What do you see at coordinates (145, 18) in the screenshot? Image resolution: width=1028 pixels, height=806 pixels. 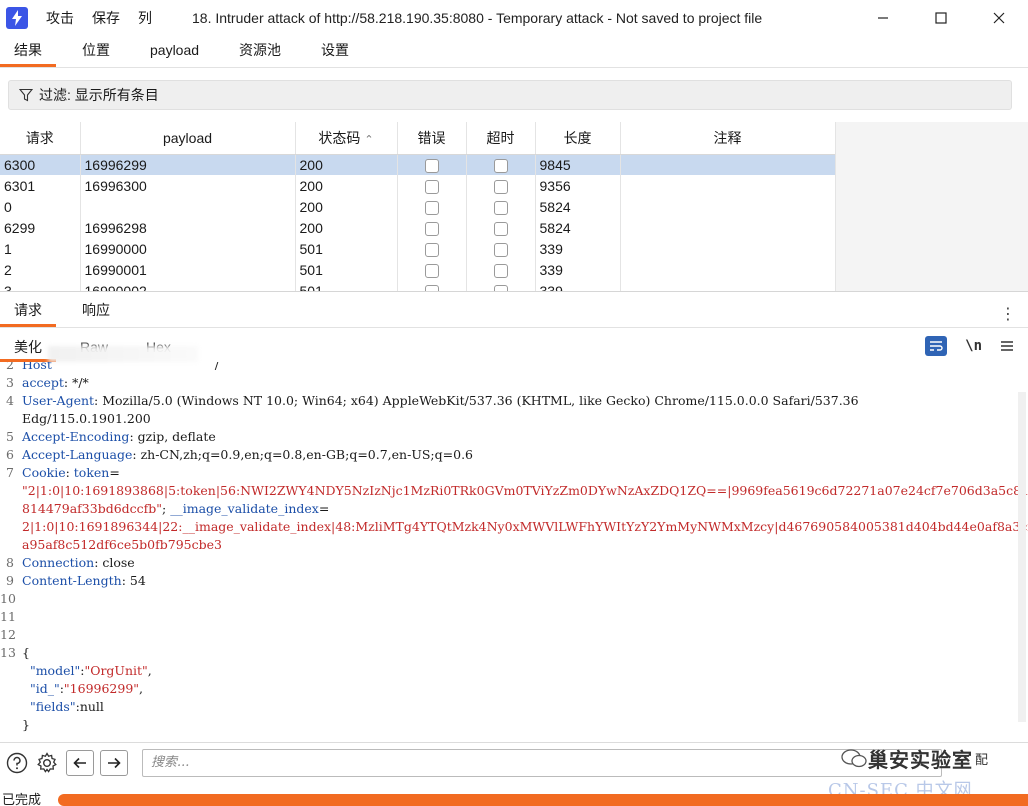 I see `menu-columns: 列` at bounding box center [145, 18].